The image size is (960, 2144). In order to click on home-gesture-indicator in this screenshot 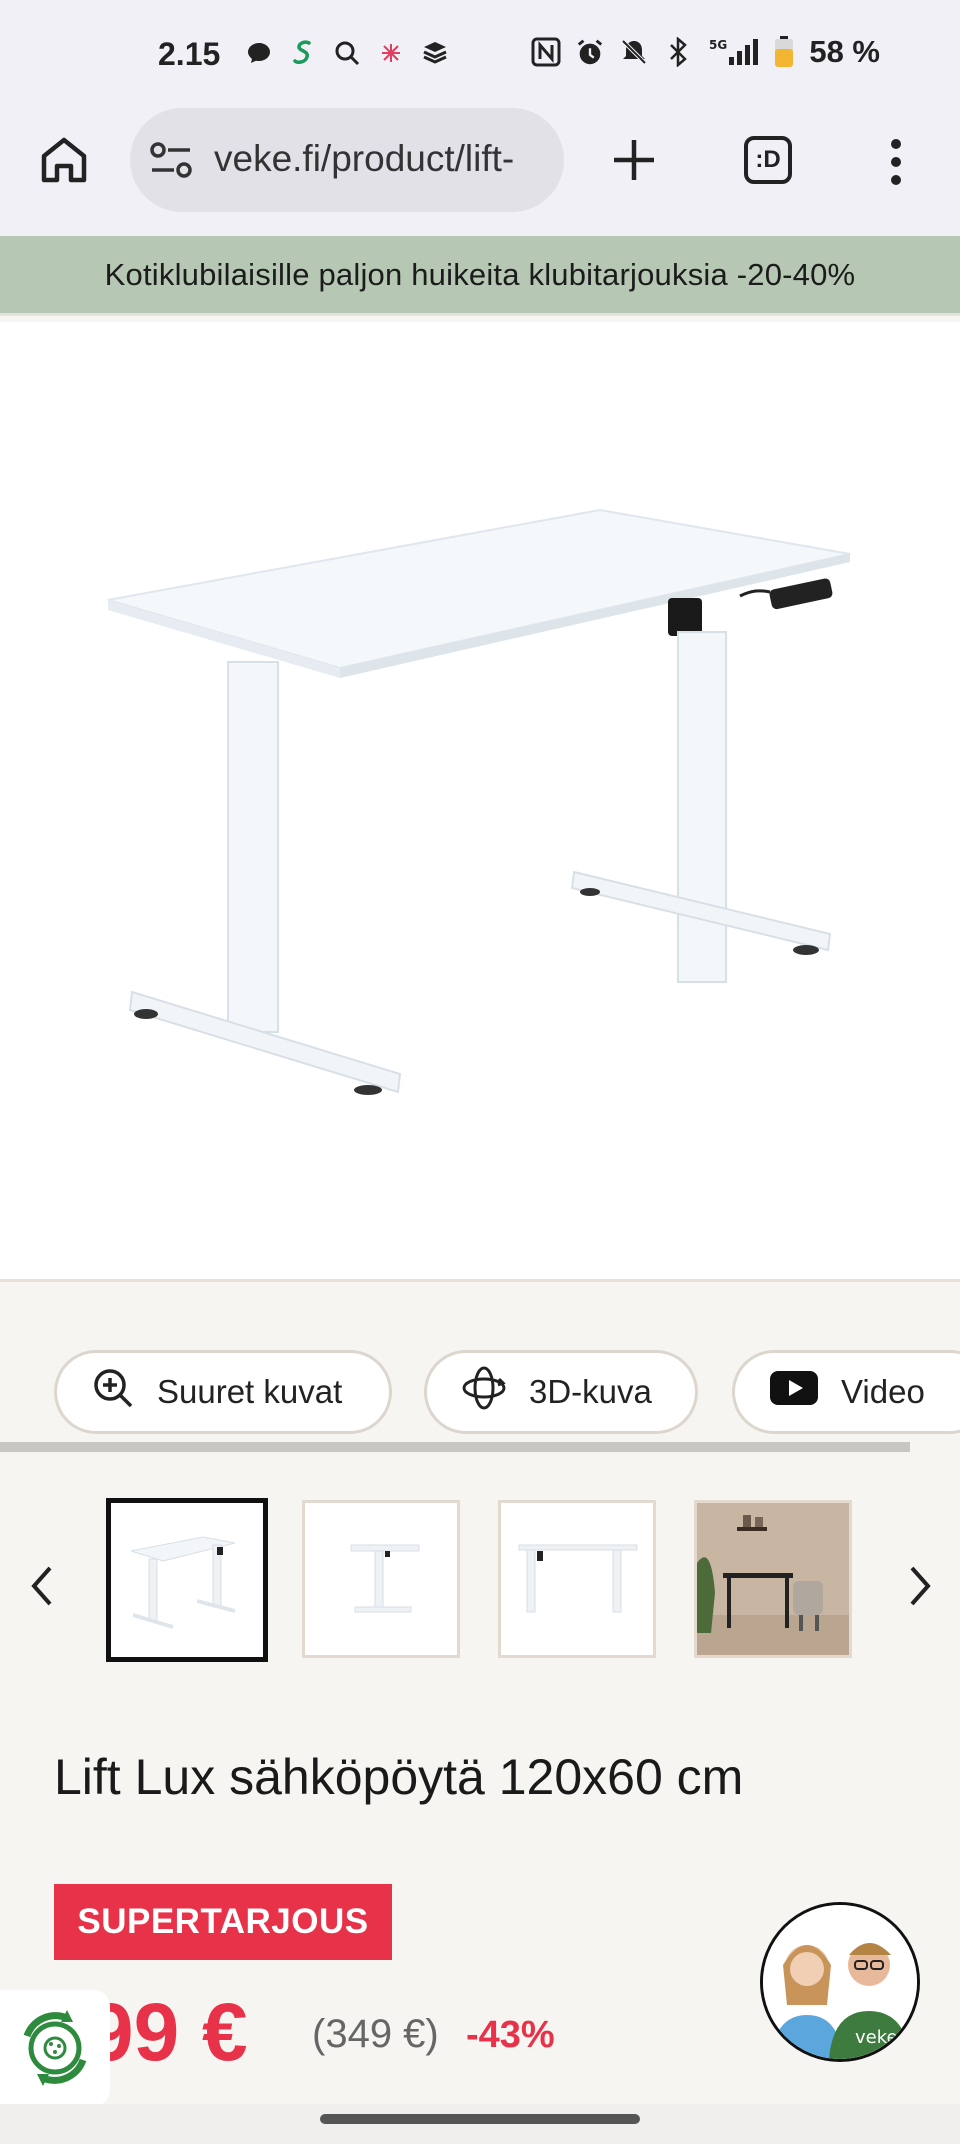, I will do `click(480, 2119)`.